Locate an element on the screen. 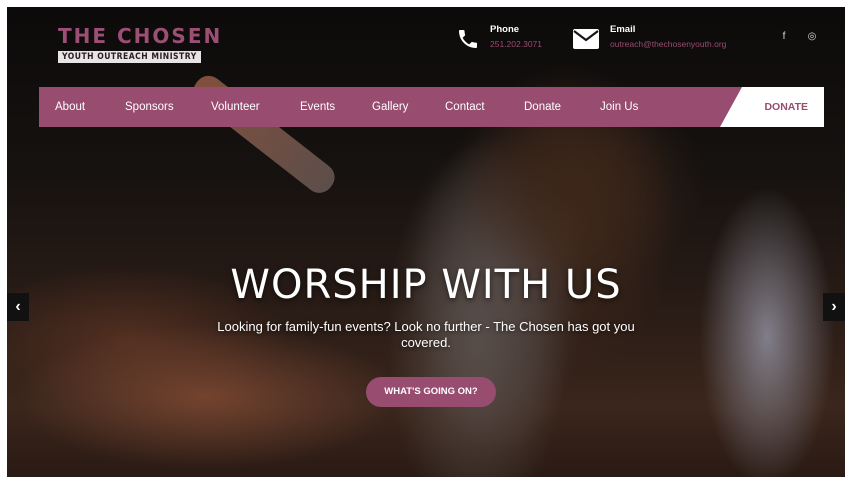  instagram-icon: ◎ is located at coordinates (812, 37).